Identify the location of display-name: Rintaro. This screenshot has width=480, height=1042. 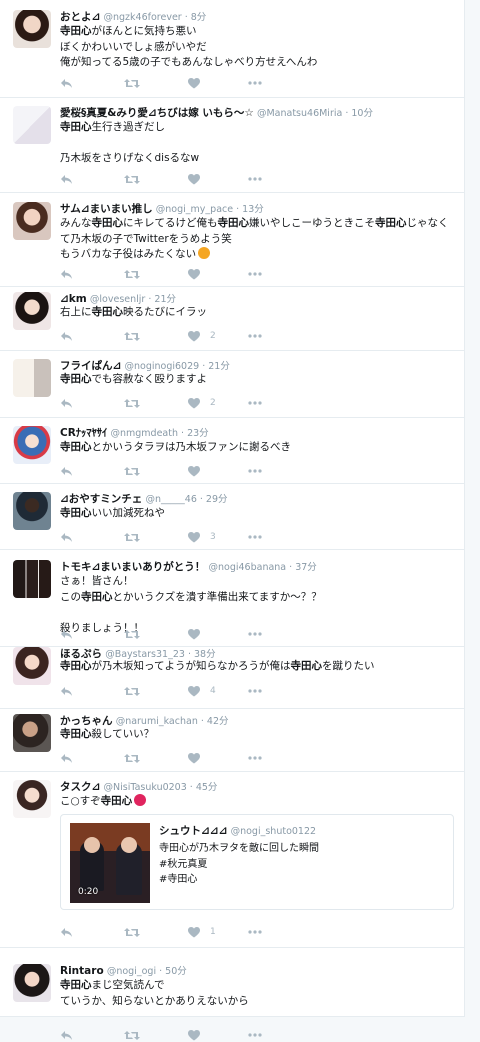
(82, 971).